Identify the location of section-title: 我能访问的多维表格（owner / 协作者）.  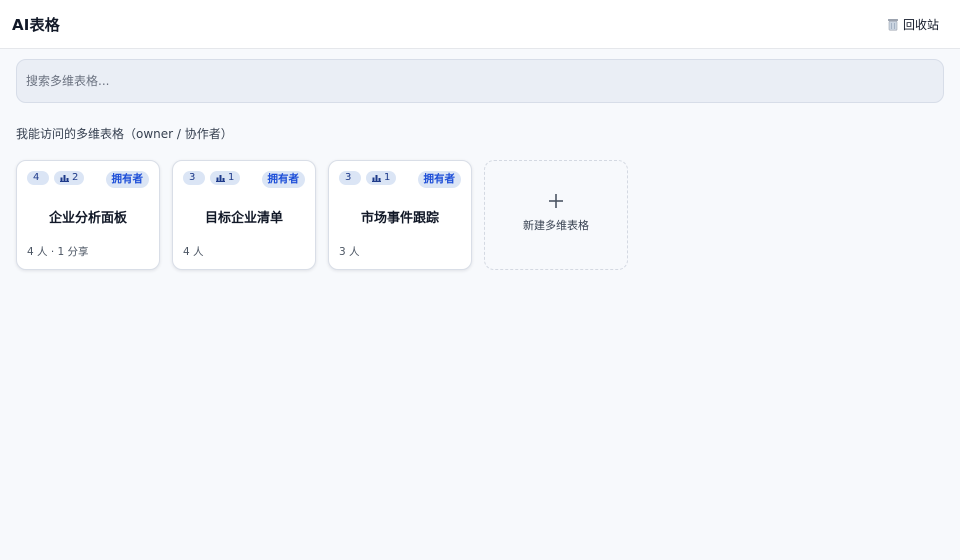
(124, 134).